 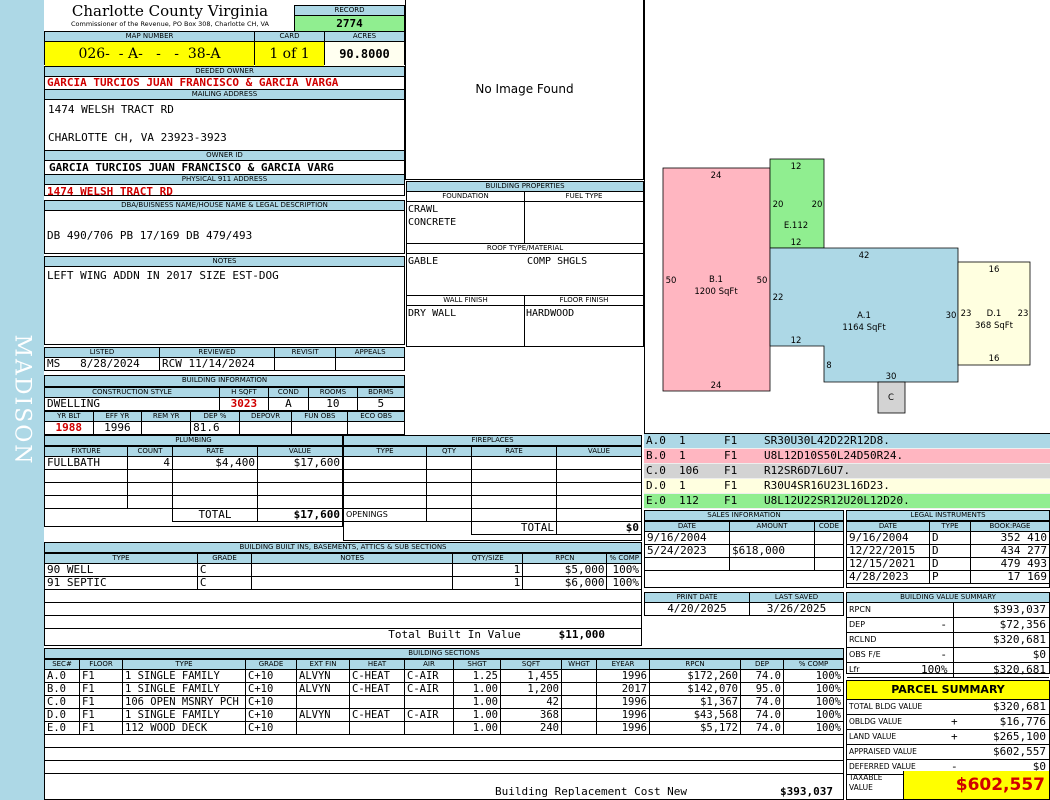 What do you see at coordinates (624, 570) in the screenshot?
I see `builtin-comp-1: 100%` at bounding box center [624, 570].